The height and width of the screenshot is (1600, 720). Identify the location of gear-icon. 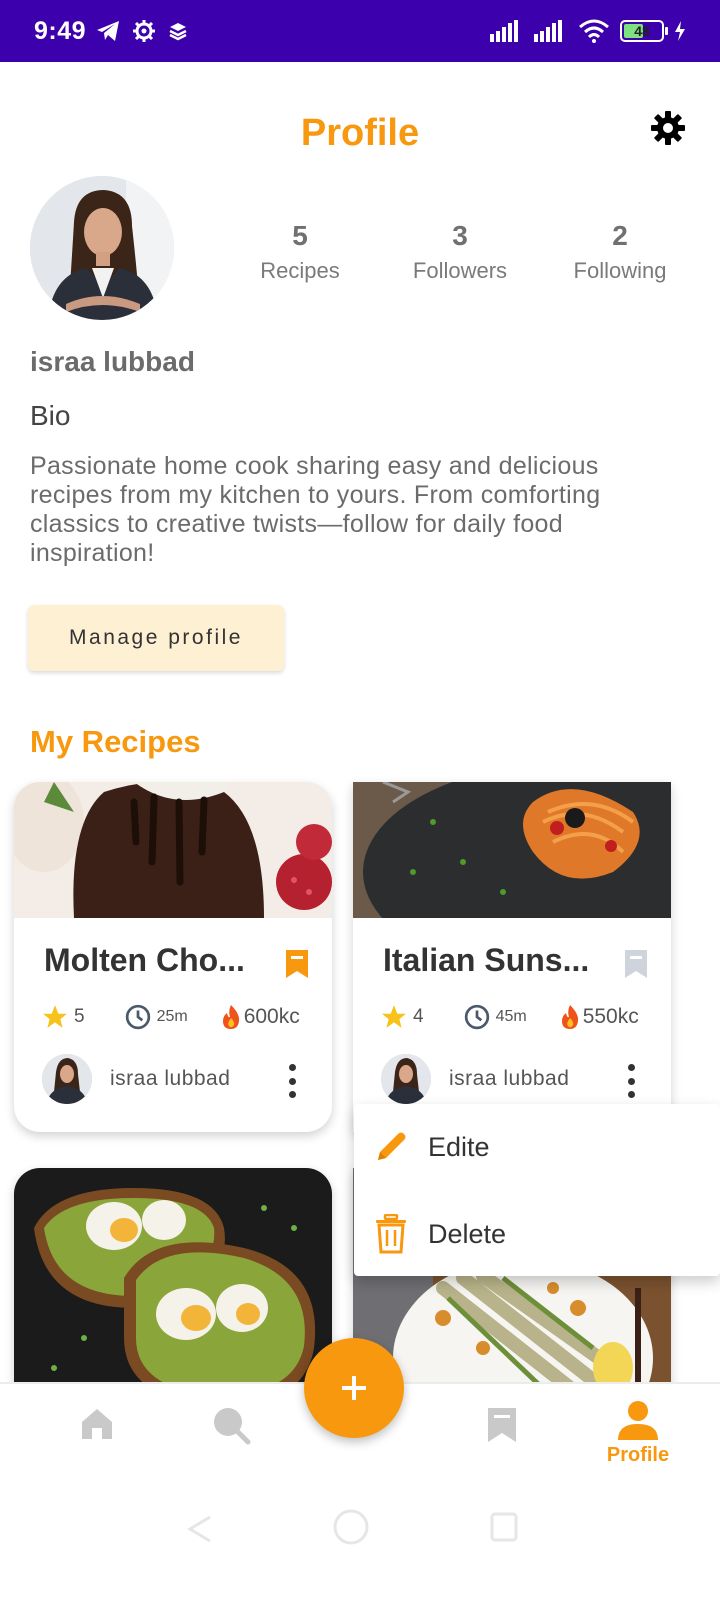
(668, 128).